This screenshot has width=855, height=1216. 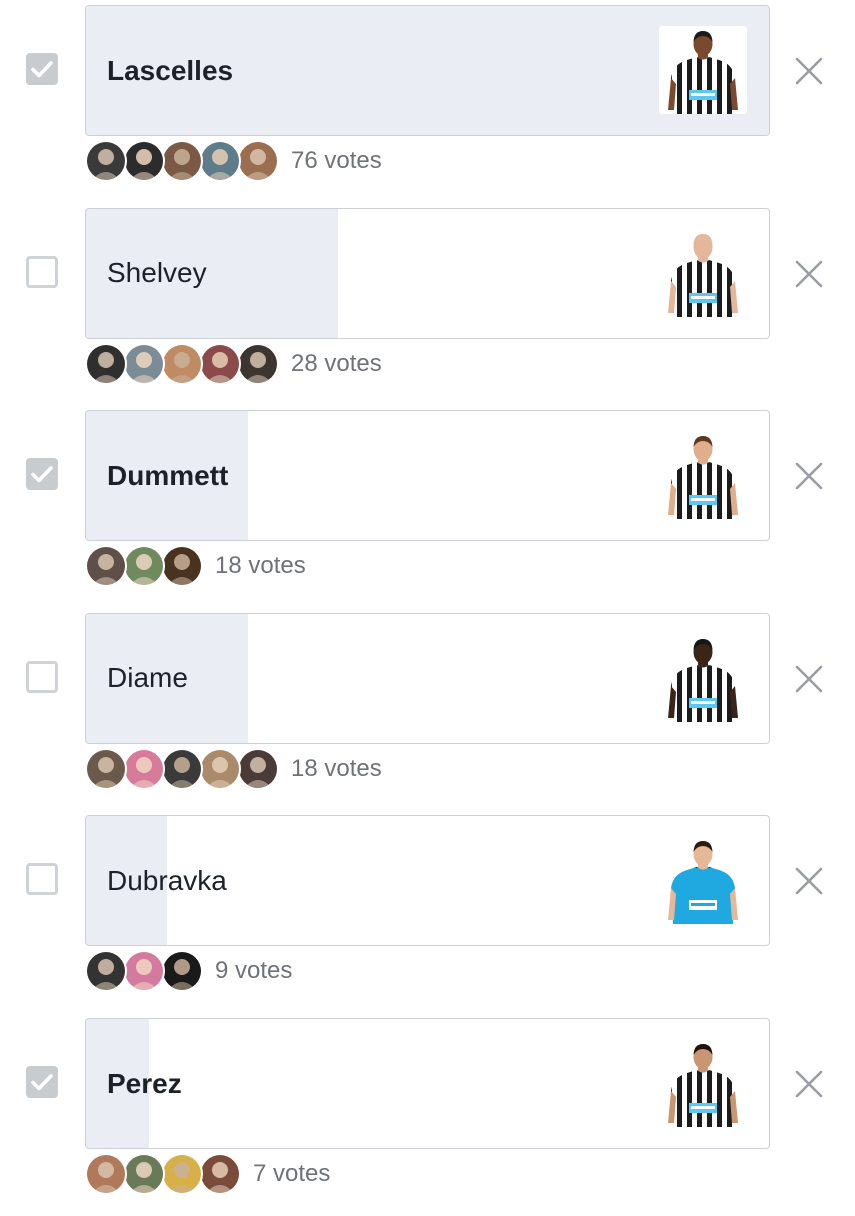 What do you see at coordinates (253, 971) in the screenshot?
I see `vote-count: 9 votes` at bounding box center [253, 971].